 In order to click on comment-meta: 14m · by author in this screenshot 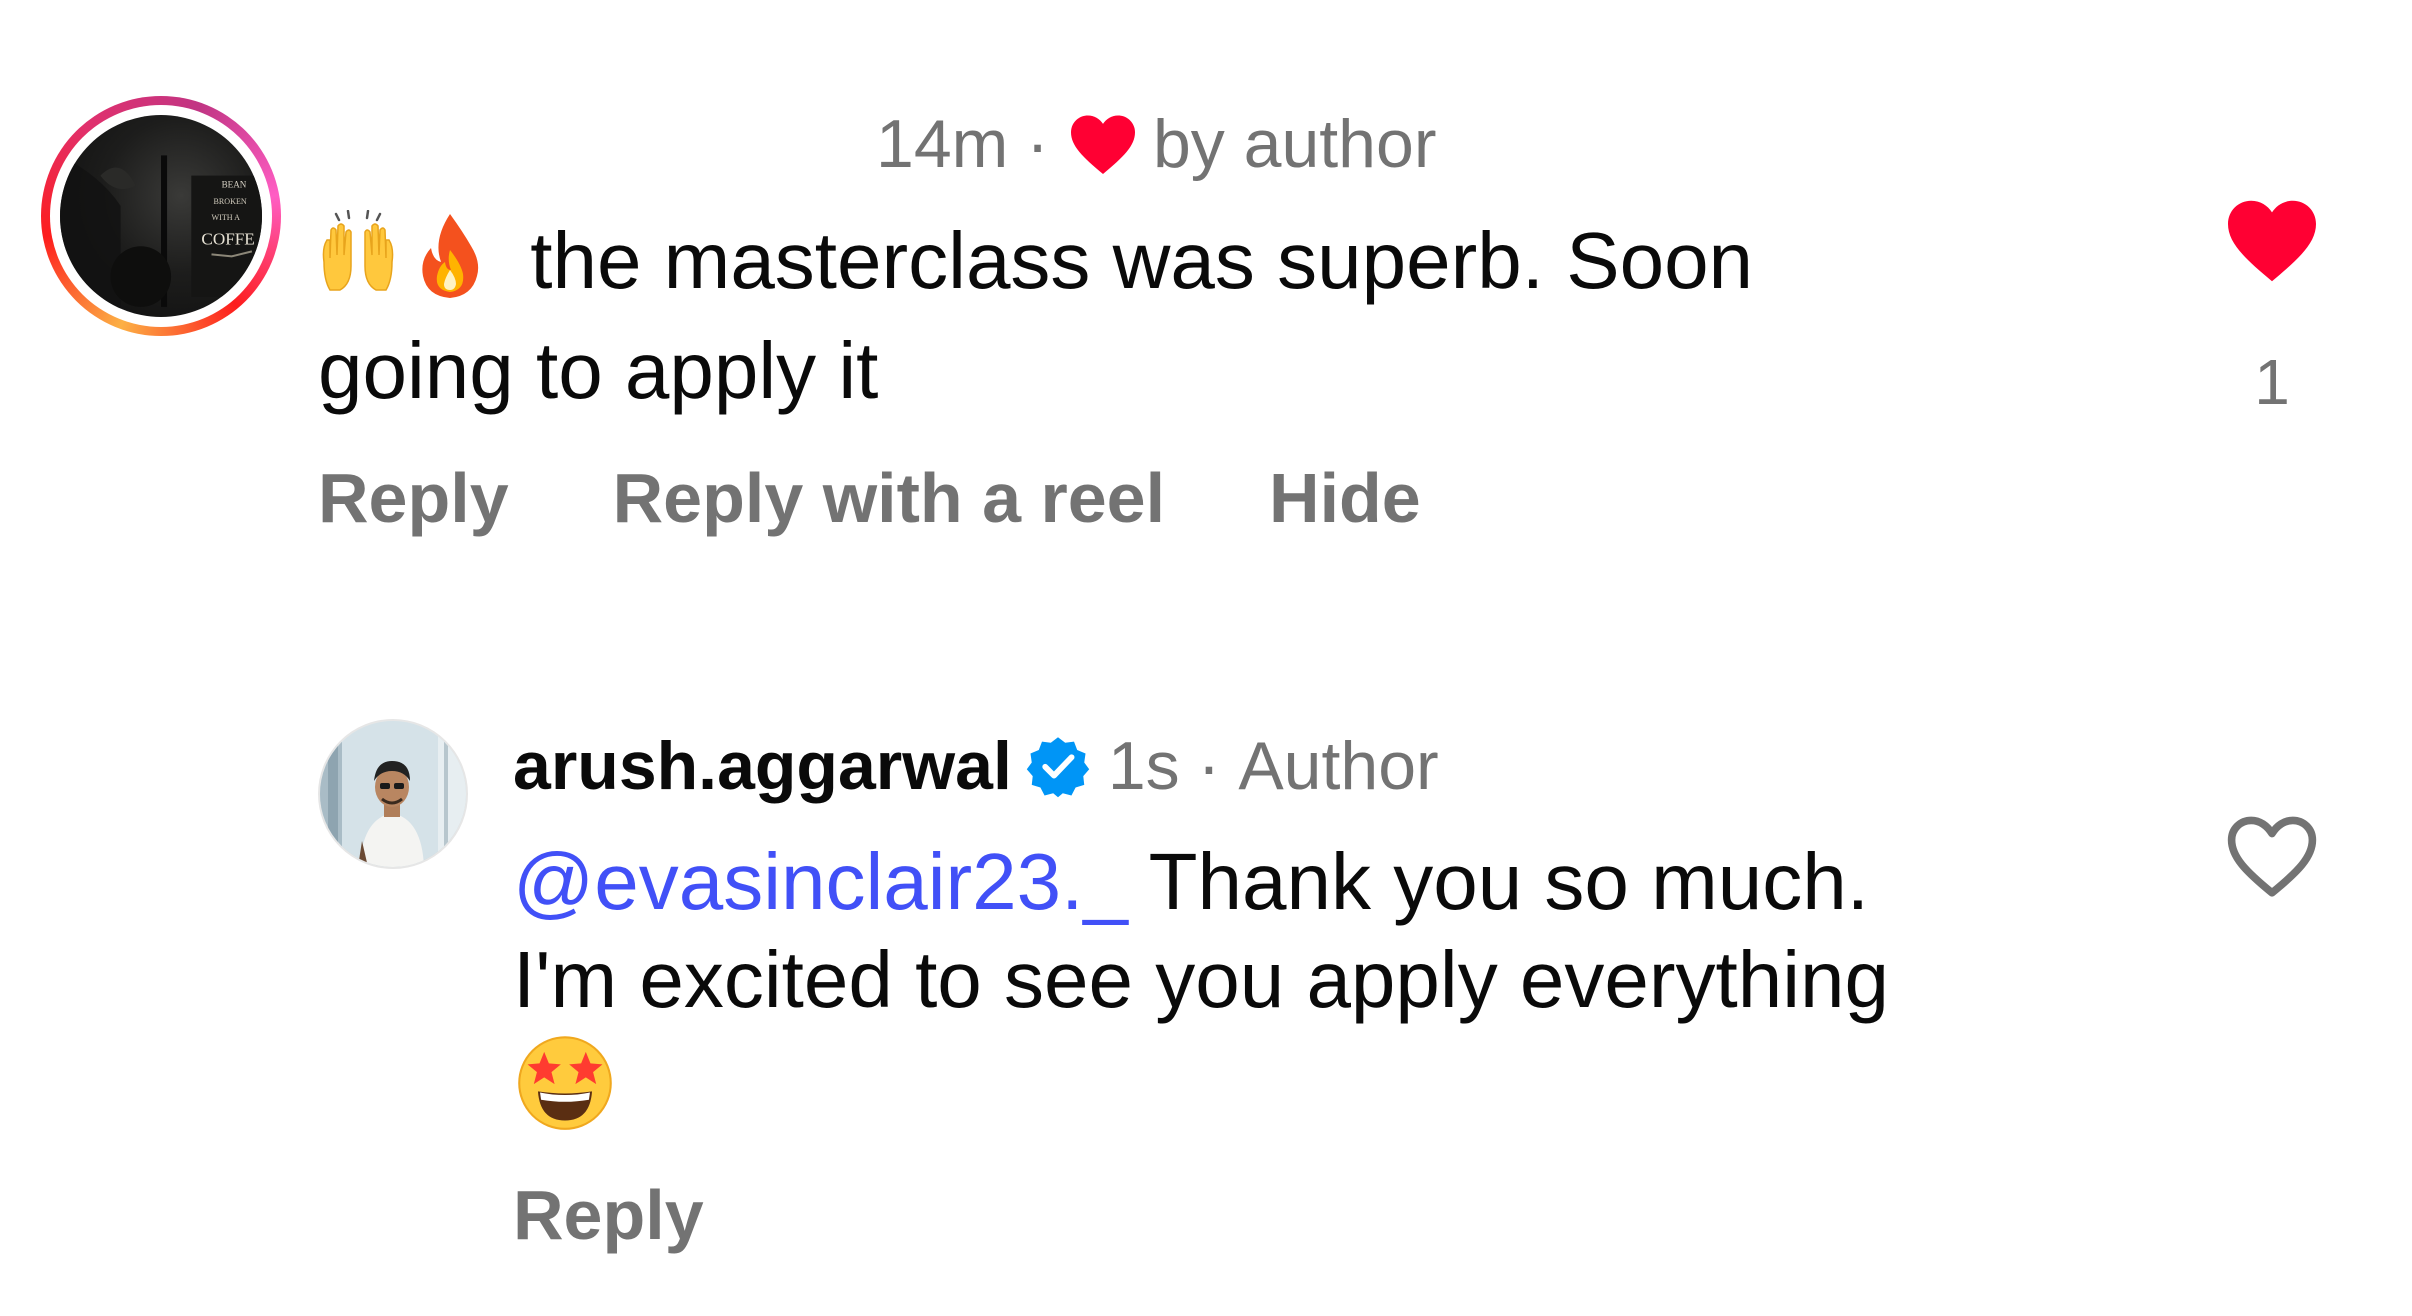, I will do `click(1156, 144)`.